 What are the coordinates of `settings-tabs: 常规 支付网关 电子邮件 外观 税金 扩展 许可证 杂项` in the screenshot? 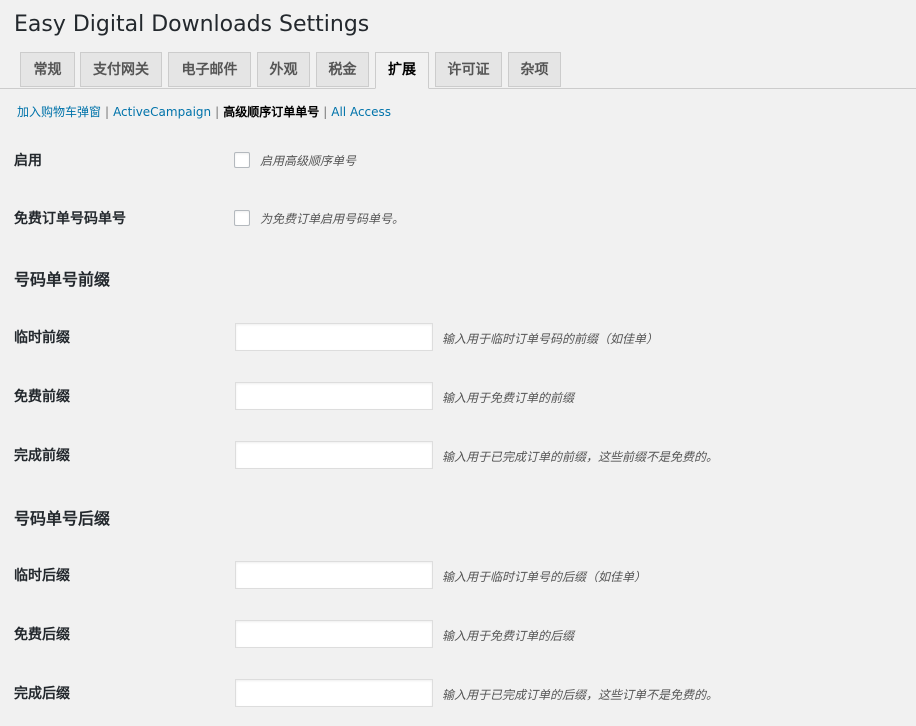 It's located at (458, 70).